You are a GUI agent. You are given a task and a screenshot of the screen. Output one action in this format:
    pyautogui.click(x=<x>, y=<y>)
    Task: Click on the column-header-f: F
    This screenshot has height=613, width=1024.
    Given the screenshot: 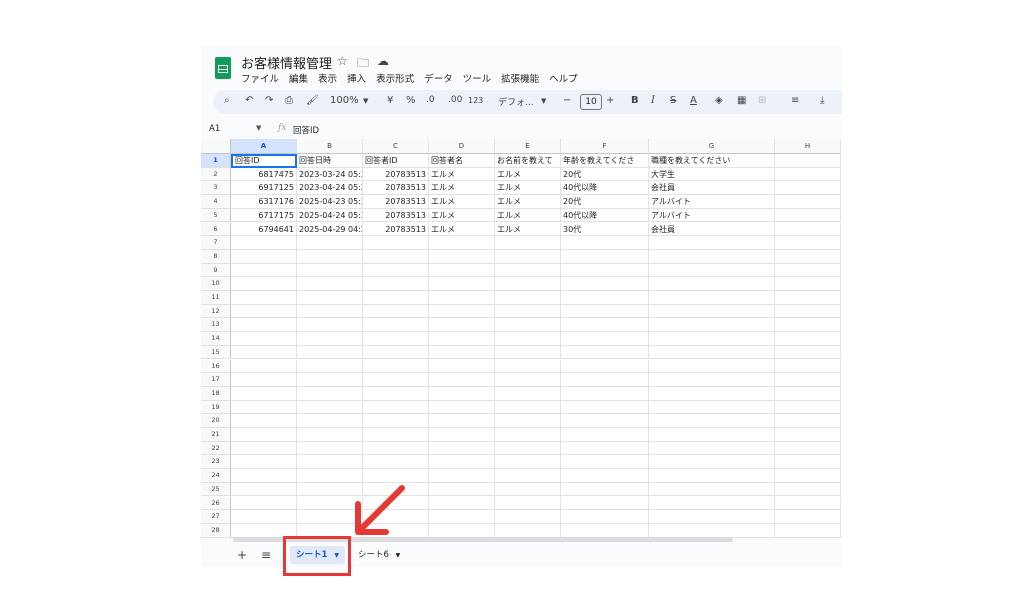 What is the action you would take?
    pyautogui.click(x=605, y=146)
    